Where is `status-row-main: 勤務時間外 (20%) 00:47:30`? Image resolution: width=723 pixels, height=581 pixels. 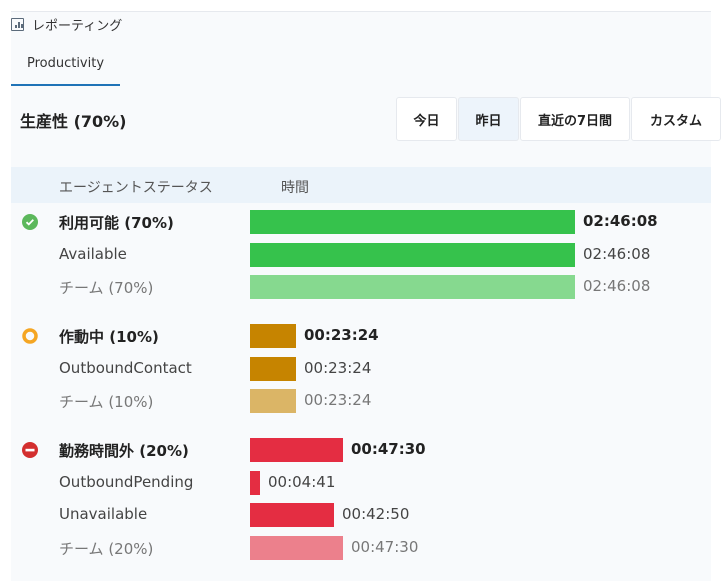 status-row-main: 勤務時間外 (20%) 00:47:30 is located at coordinates (361, 450).